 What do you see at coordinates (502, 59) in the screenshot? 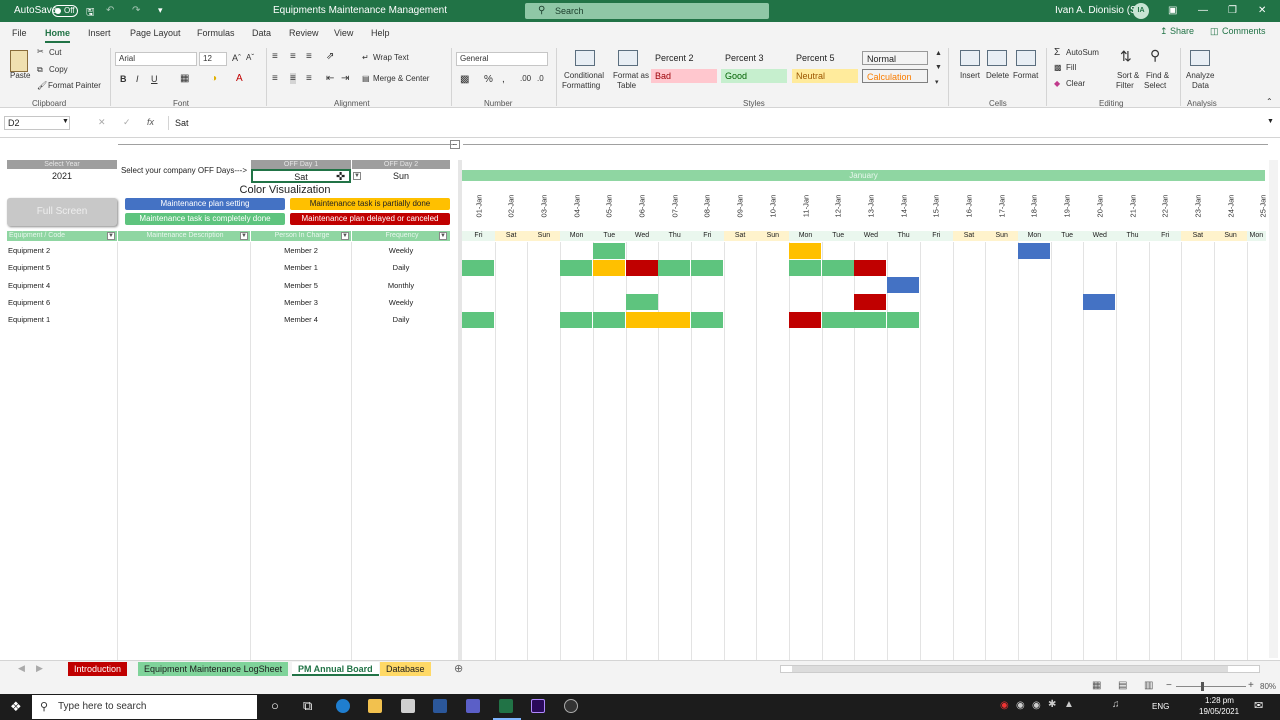
I see `number-format-select: General` at bounding box center [502, 59].